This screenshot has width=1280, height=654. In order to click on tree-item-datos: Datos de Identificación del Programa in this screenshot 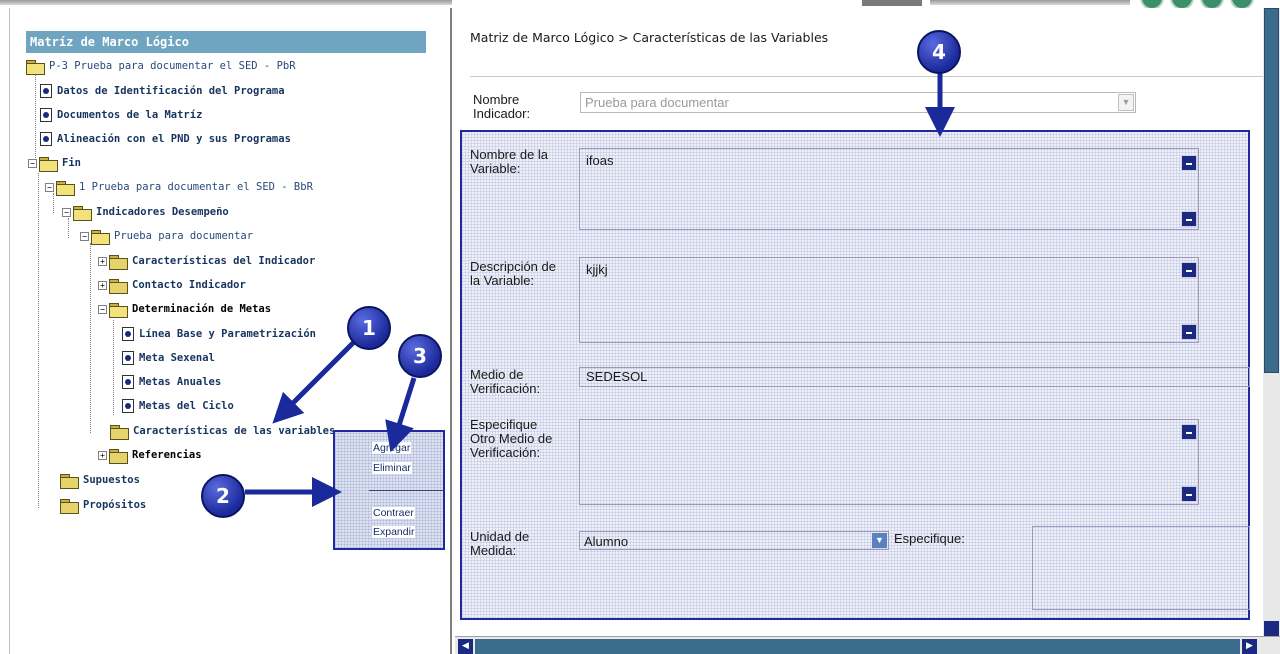, I will do `click(162, 91)`.